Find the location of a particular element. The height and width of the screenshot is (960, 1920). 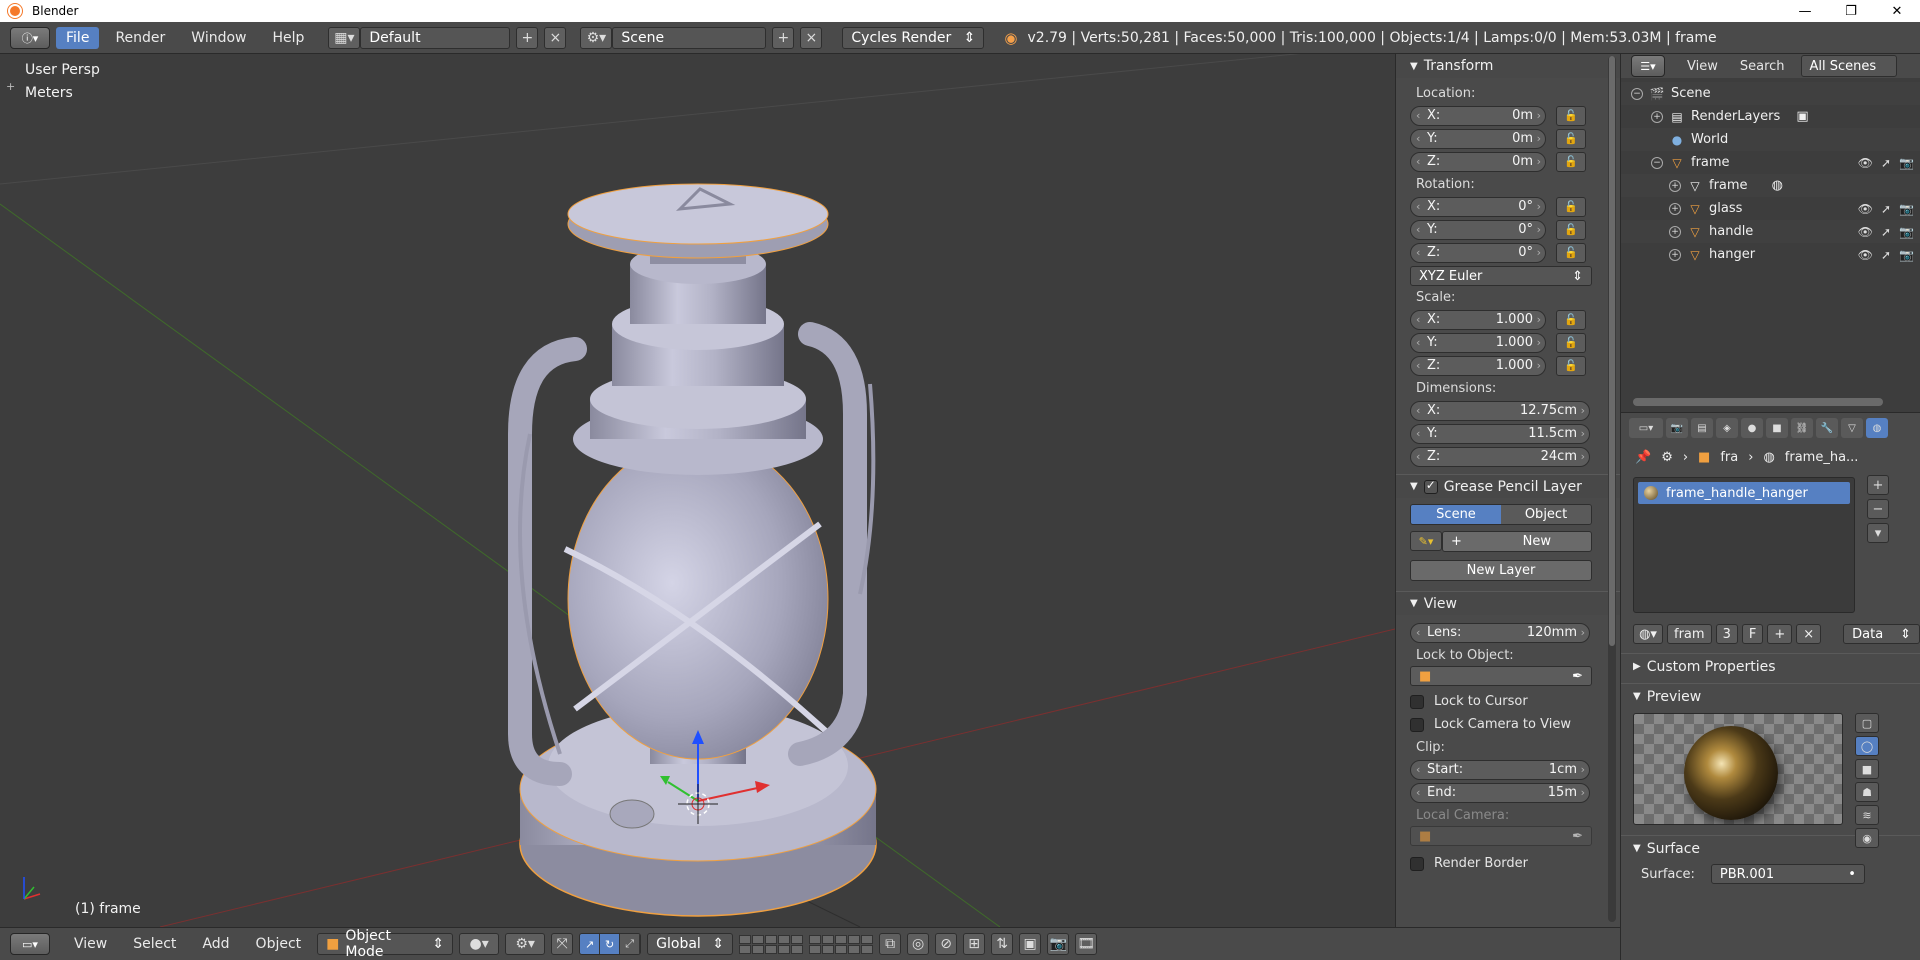

lock-rotation-y-icon: 🔓 is located at coordinates (1571, 229).